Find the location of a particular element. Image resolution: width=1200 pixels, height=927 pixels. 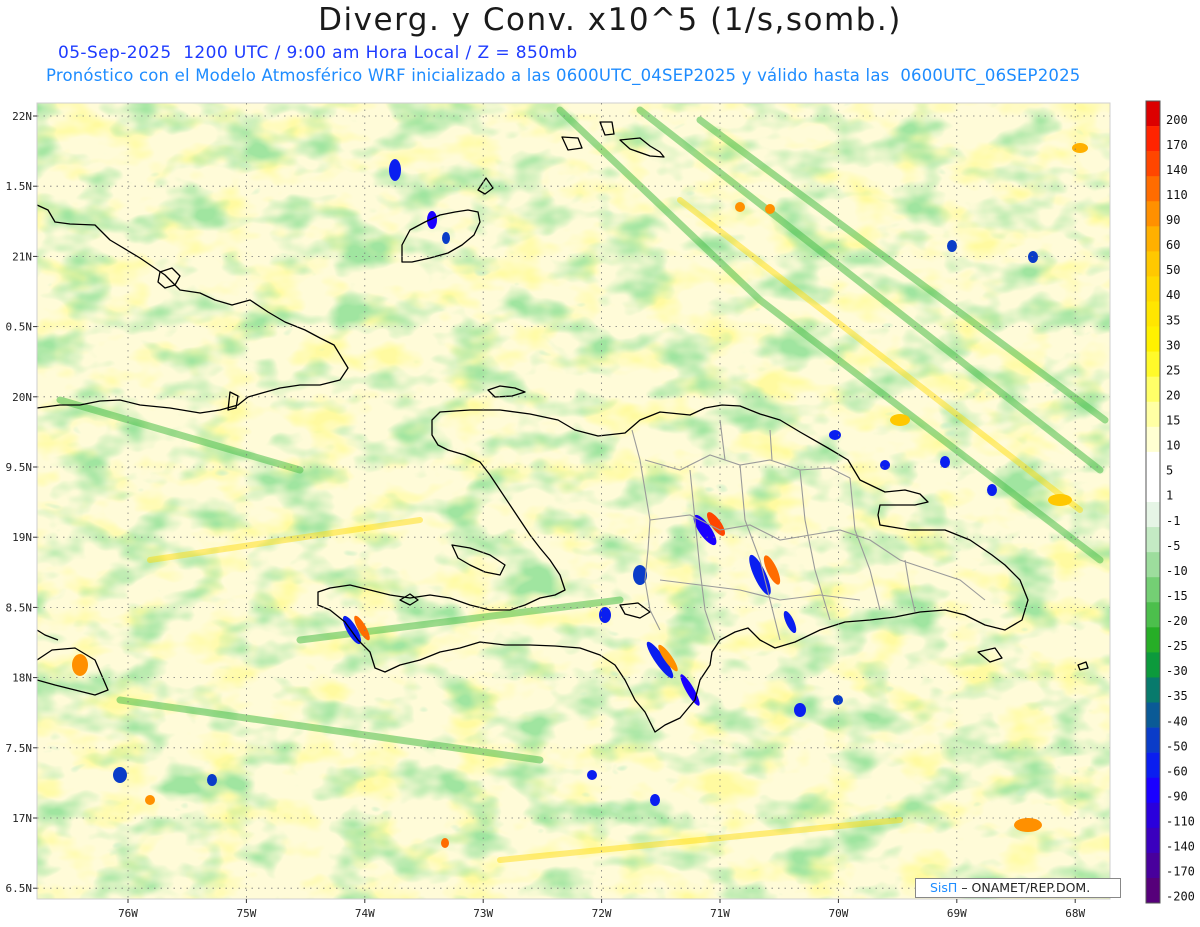

colorbar-label: -200 is located at coordinates (1180, 897).